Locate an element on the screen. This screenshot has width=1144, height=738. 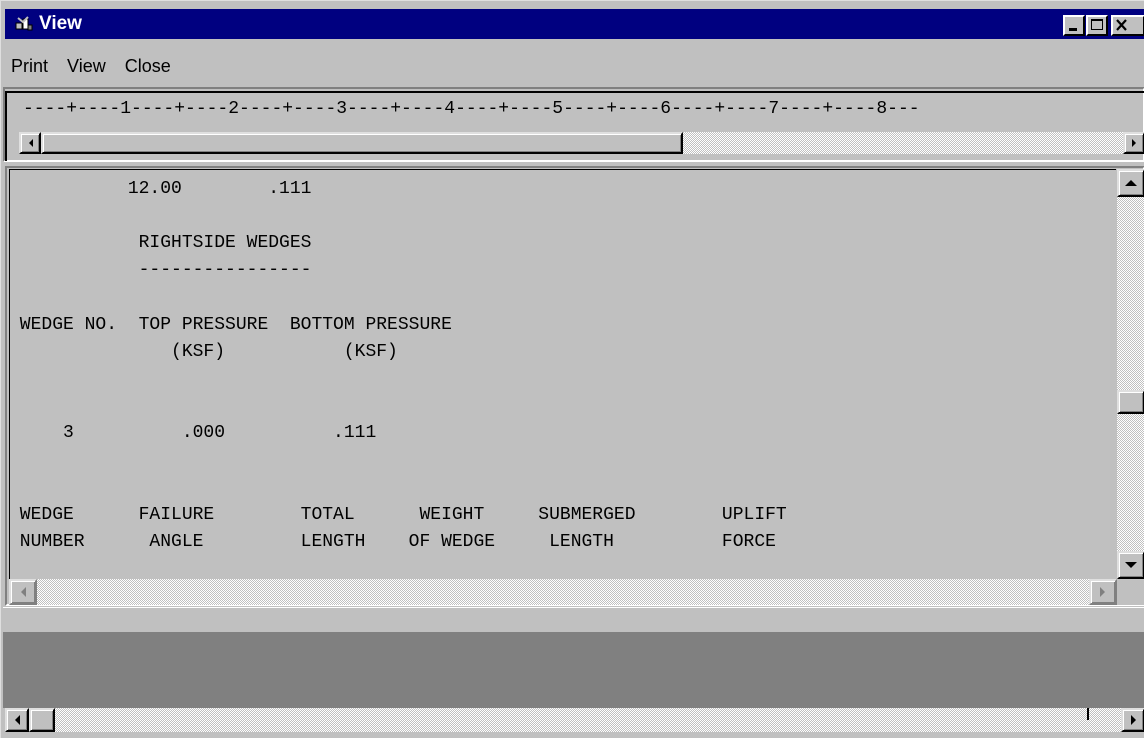
bottom-scroll-marker is located at coordinates (1088, 714).